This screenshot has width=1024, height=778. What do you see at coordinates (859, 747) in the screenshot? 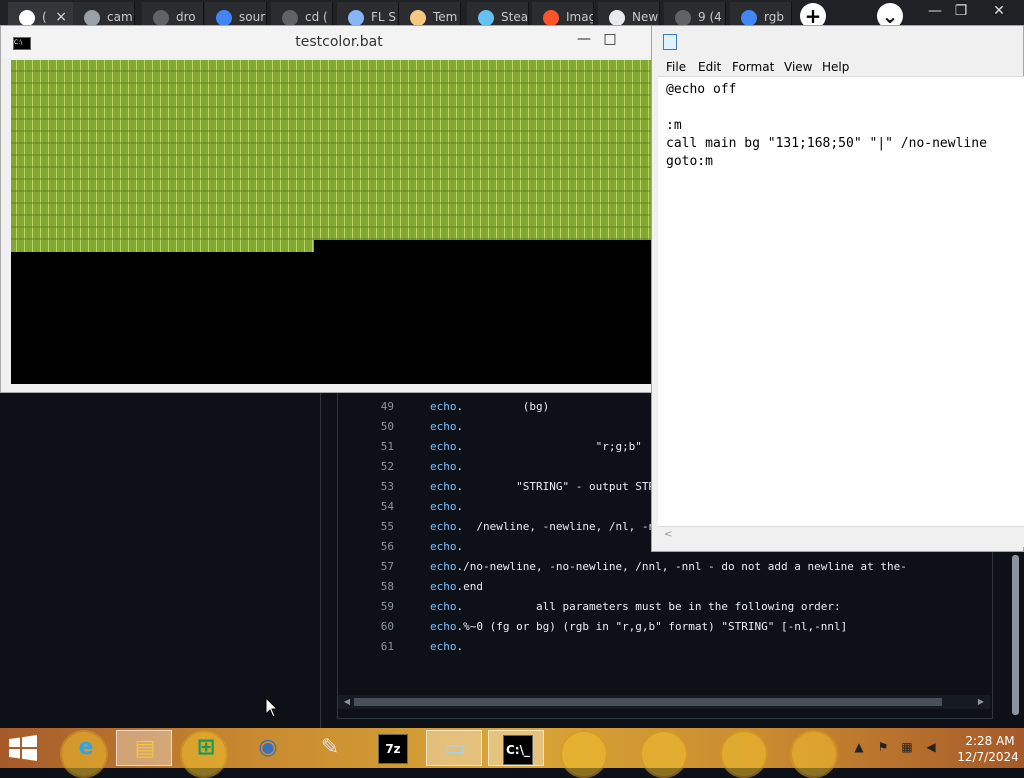
I see `show-hidden-icons-icon: ▲` at bounding box center [859, 747].